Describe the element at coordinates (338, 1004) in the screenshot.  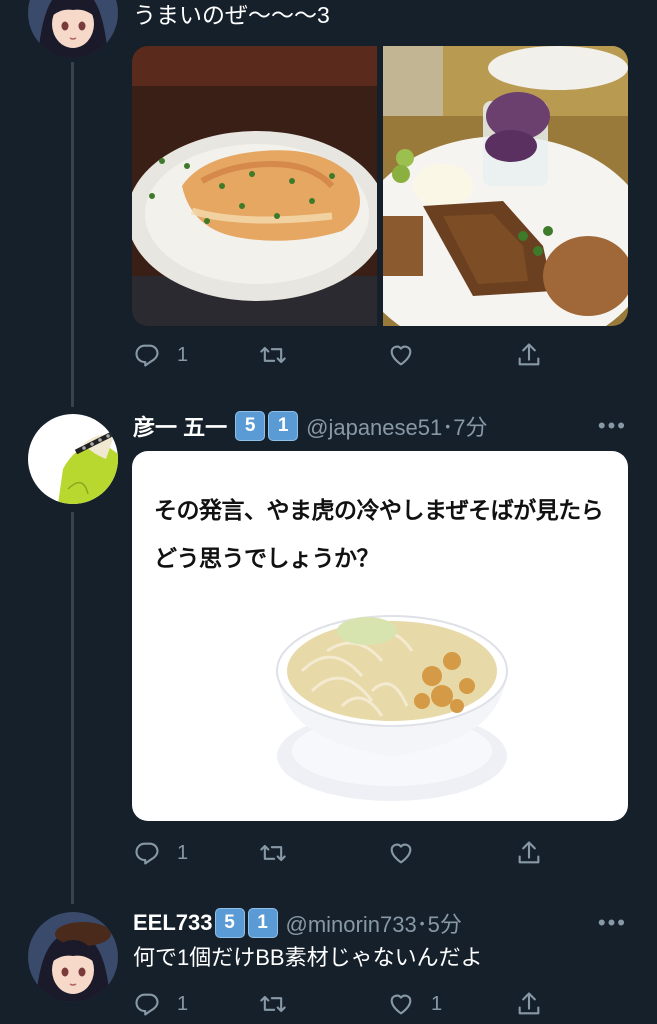
I see `tweet-actions: 1 1` at that location.